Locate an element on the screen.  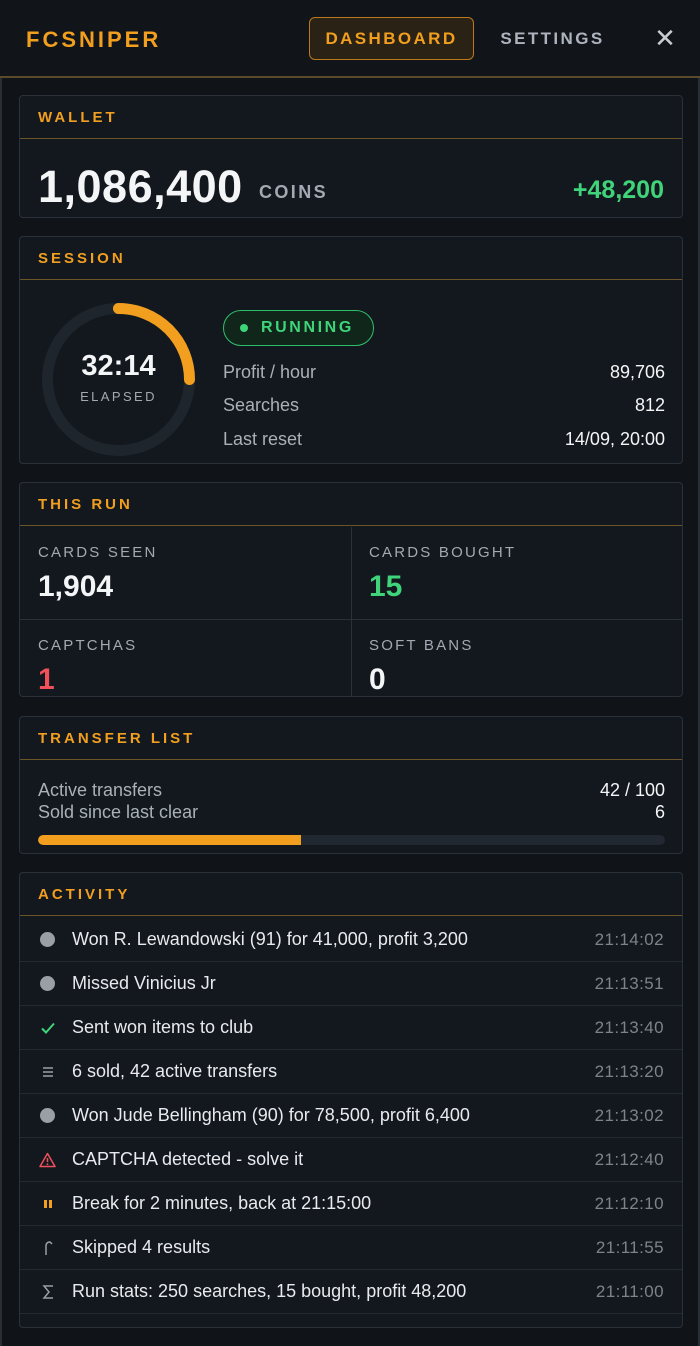
transfer-row-sold: Sold since last clear 6 is located at coordinates (351, 812).